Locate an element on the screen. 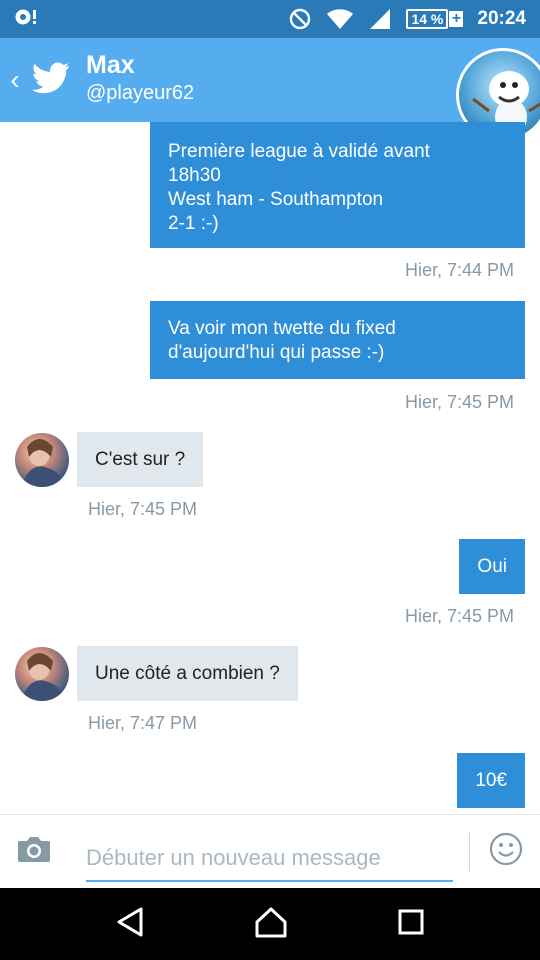  message-text: Une côté a combien ? is located at coordinates (187, 673).